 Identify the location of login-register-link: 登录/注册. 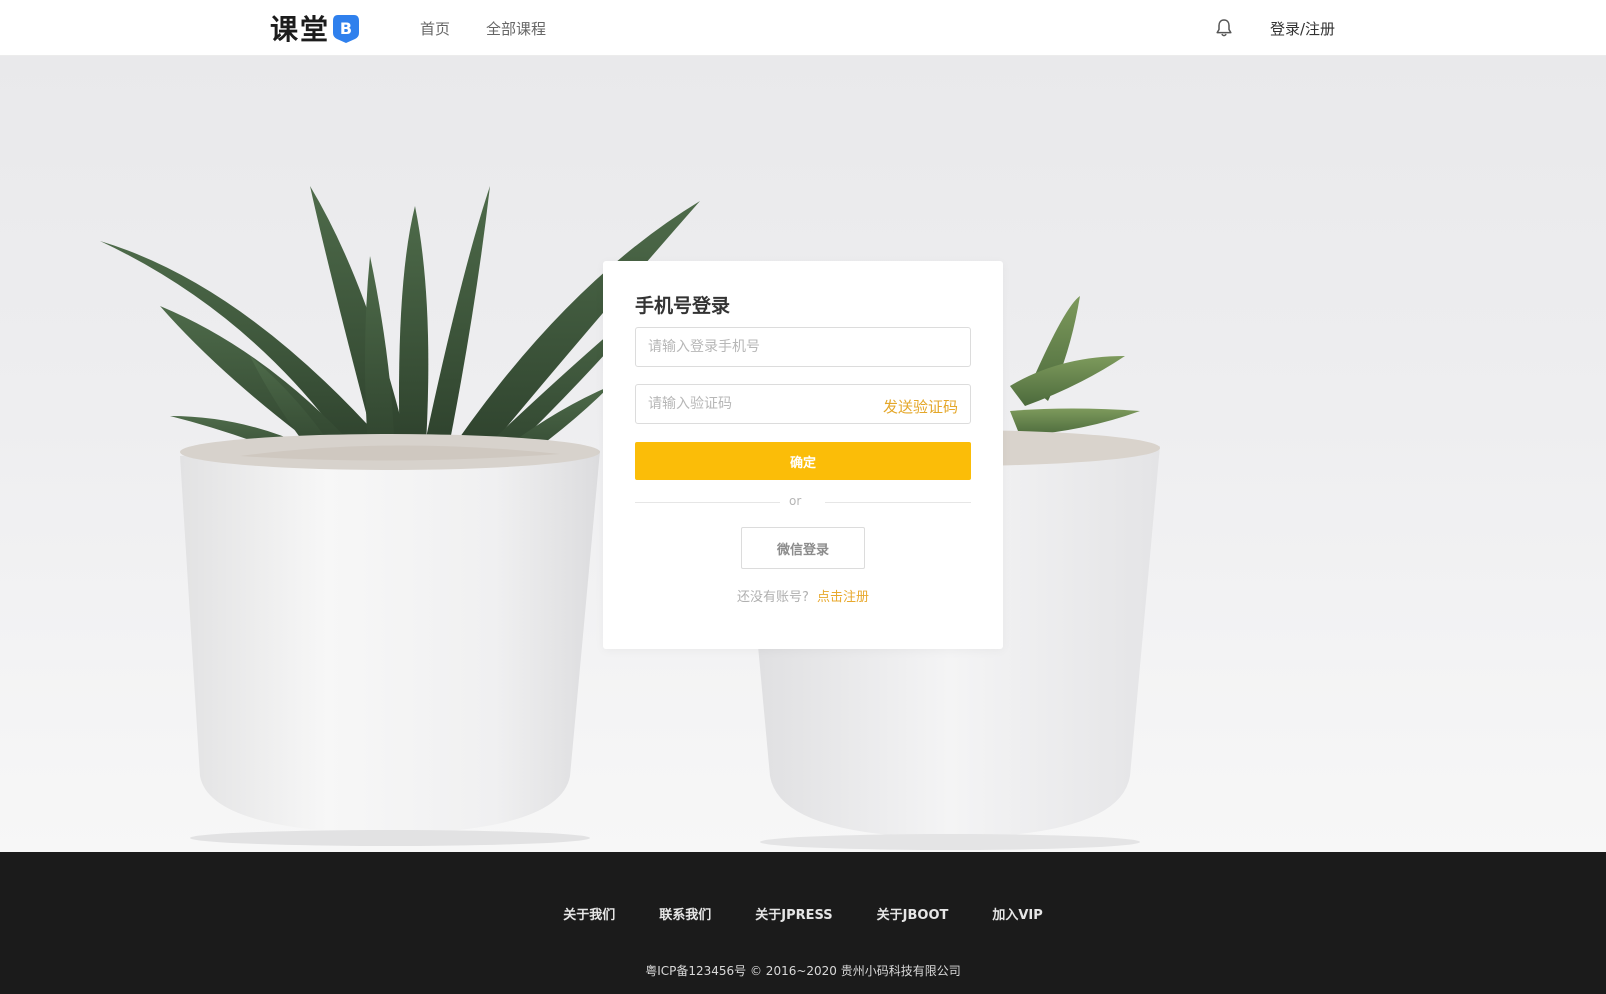
(1302, 28).